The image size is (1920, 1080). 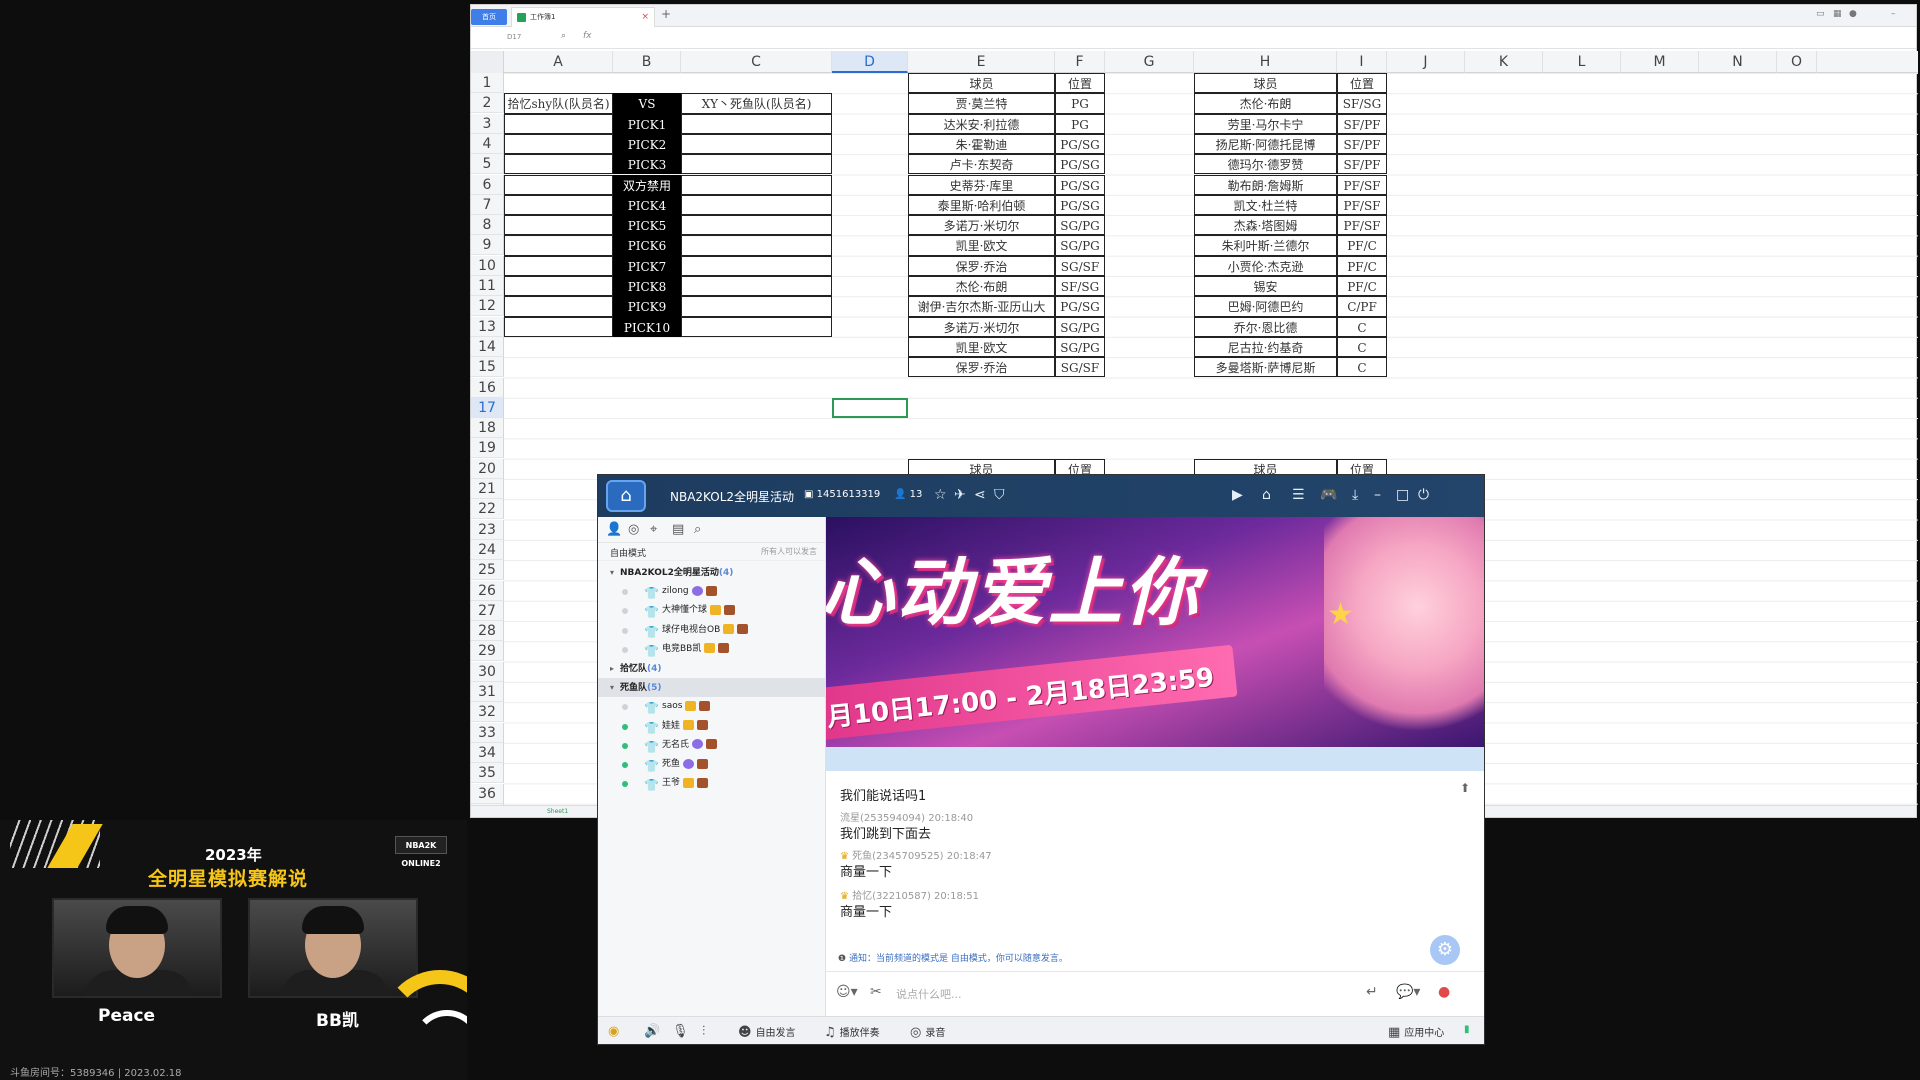 What do you see at coordinates (1362, 144) in the screenshot?
I see `roster-right-pos: SF/PF` at bounding box center [1362, 144].